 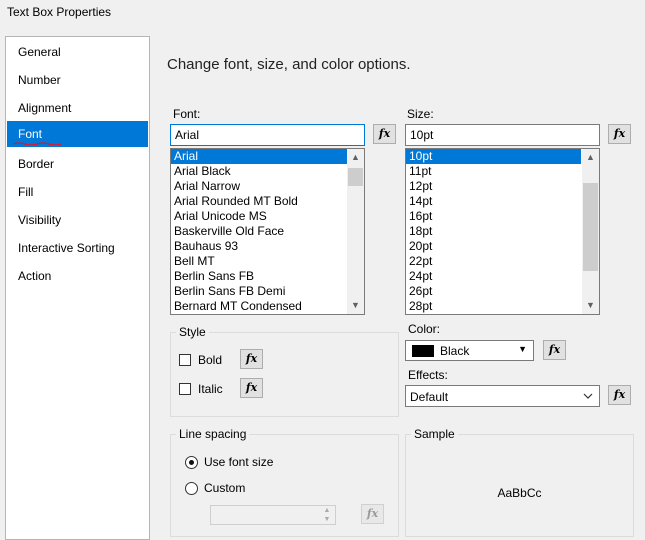 I want to click on bold-expression-button: fx, so click(x=251, y=359).